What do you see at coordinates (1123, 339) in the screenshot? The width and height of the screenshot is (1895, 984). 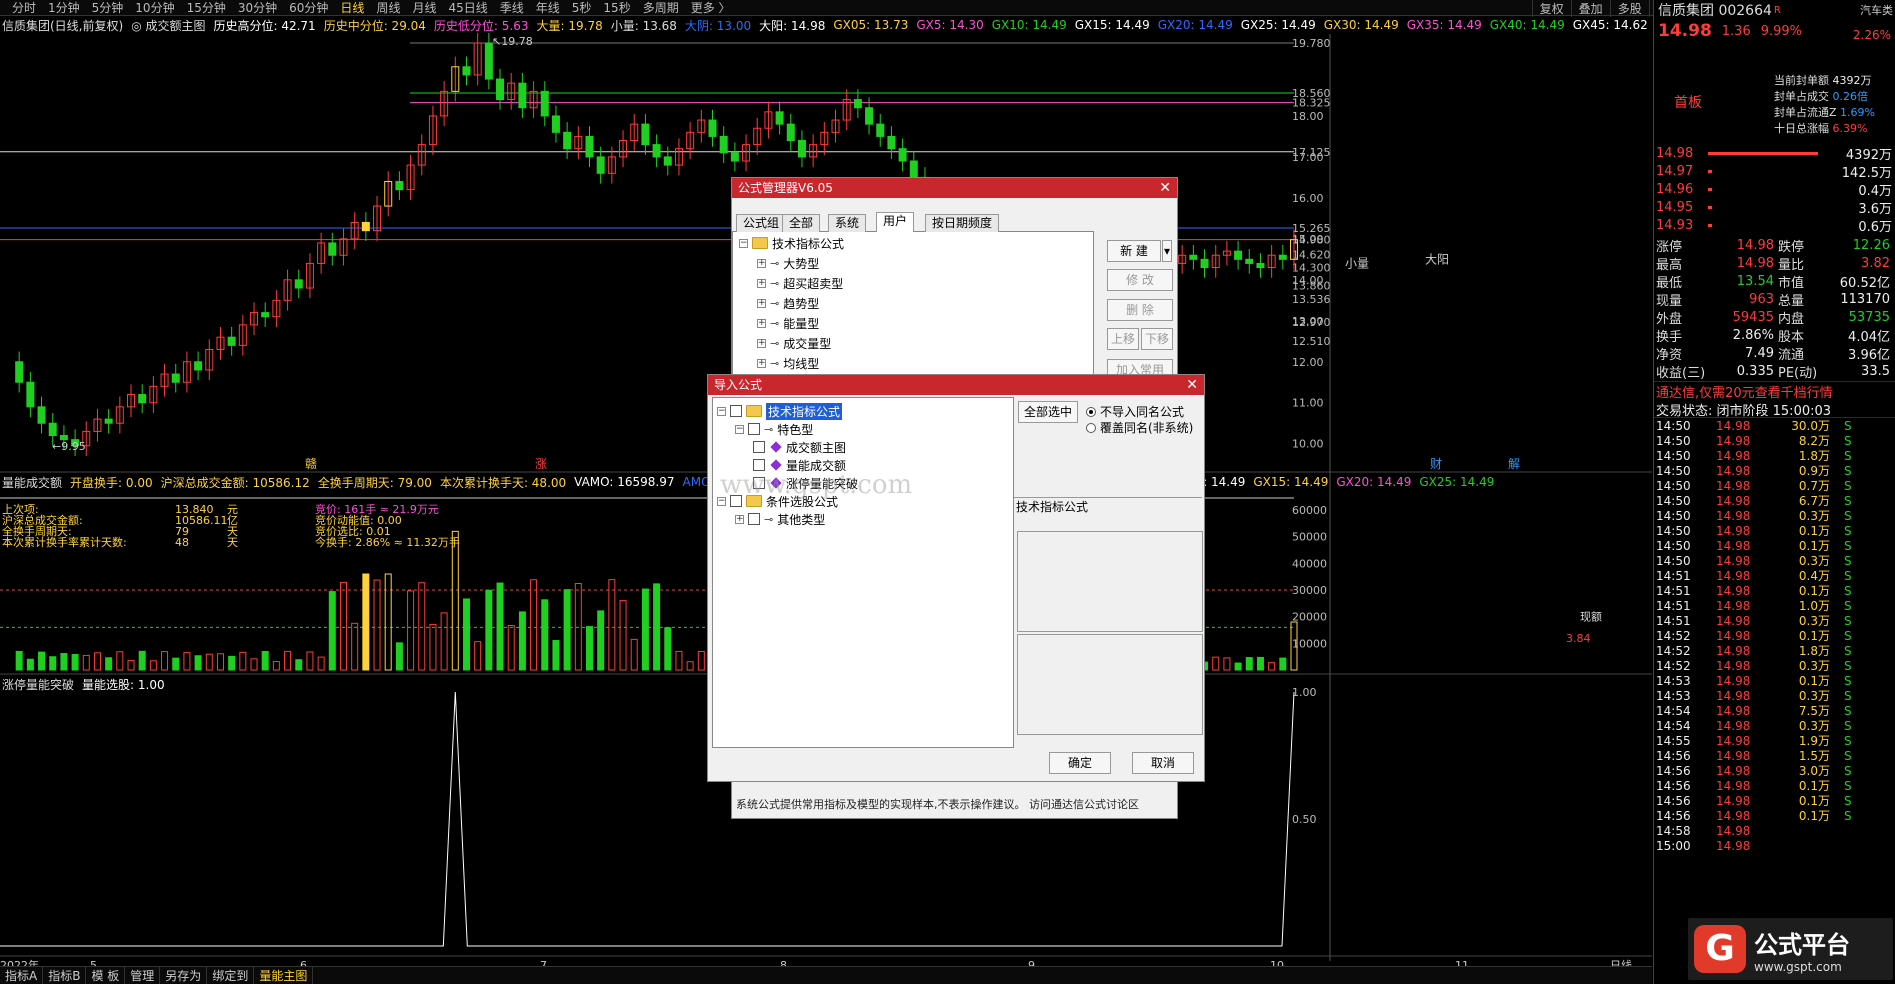 I see `move-up-button: 上移` at bounding box center [1123, 339].